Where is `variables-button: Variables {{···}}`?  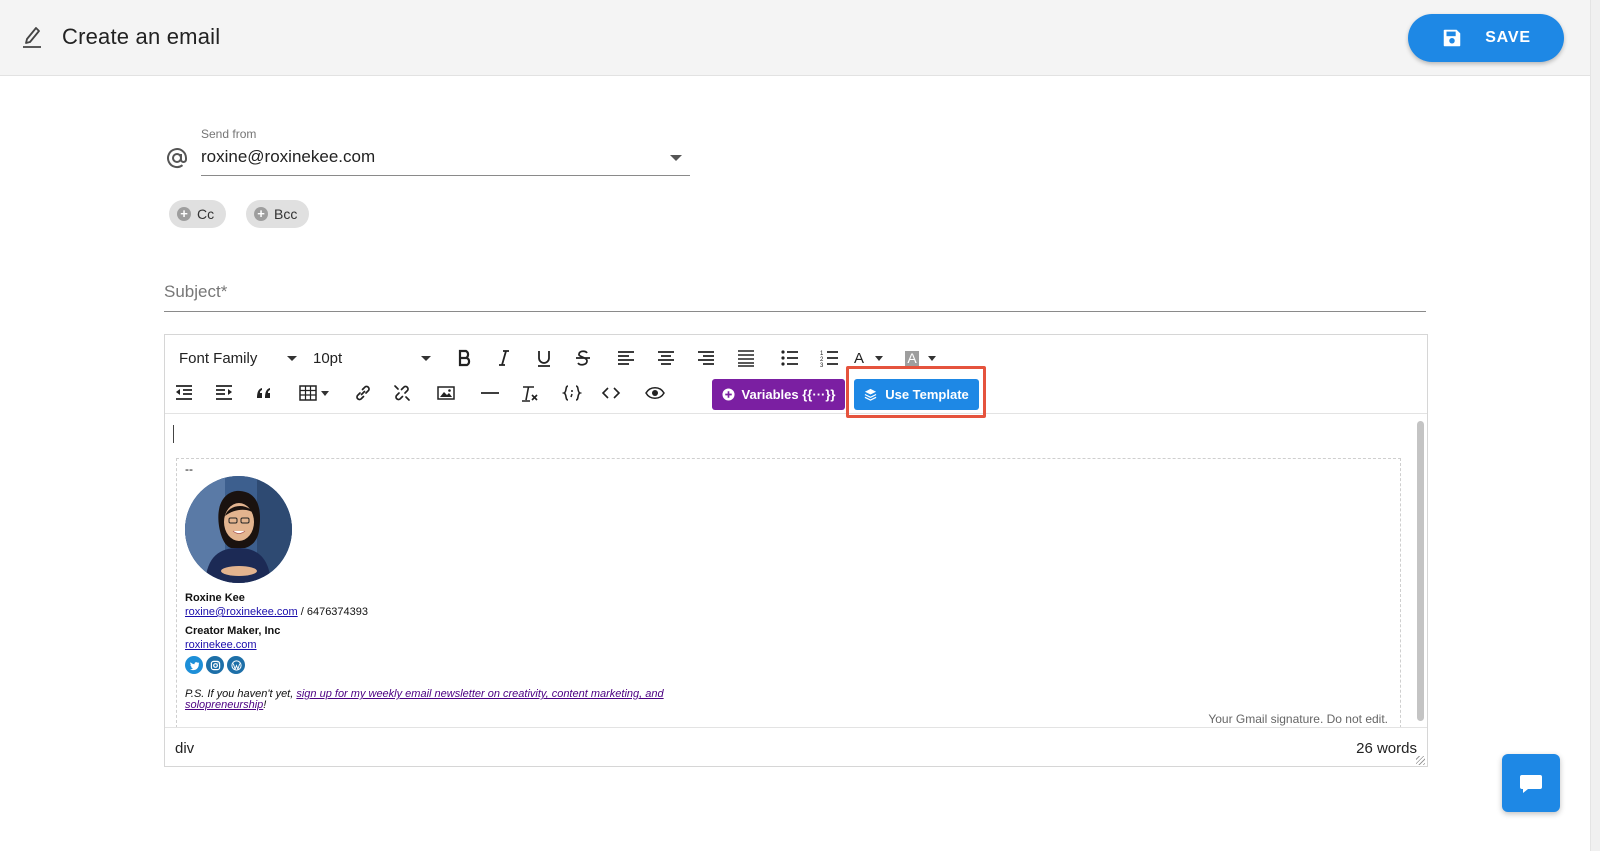
variables-button: Variables {{···}} is located at coordinates (778, 394).